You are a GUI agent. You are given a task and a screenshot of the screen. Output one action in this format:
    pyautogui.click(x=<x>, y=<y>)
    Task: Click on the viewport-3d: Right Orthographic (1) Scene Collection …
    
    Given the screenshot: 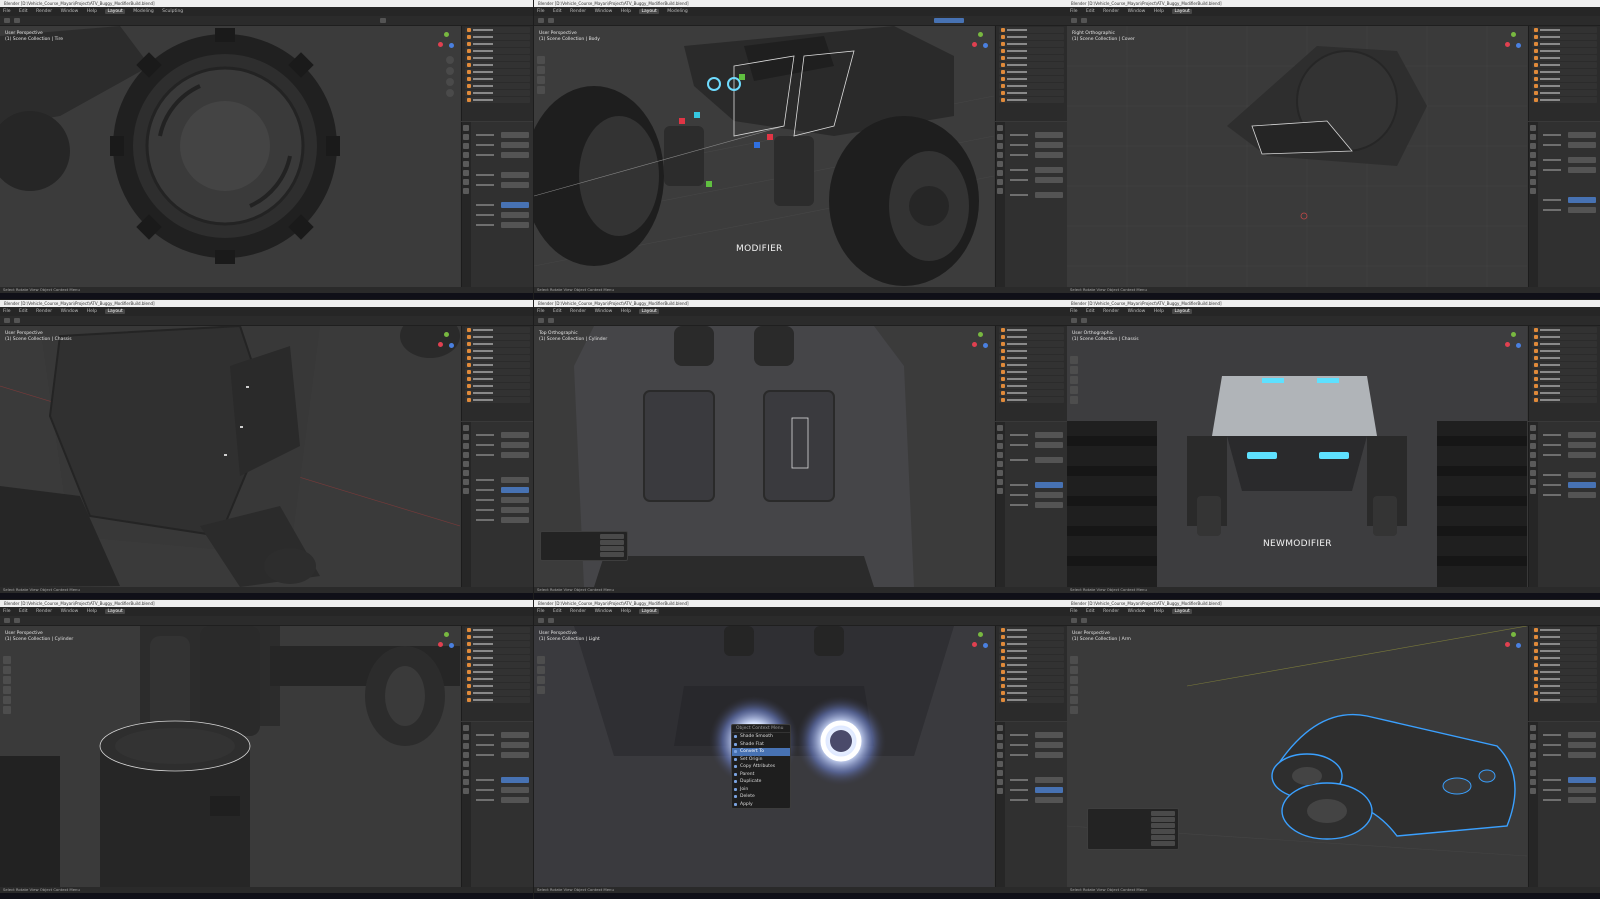 What is the action you would take?
    pyautogui.click(x=1297, y=156)
    